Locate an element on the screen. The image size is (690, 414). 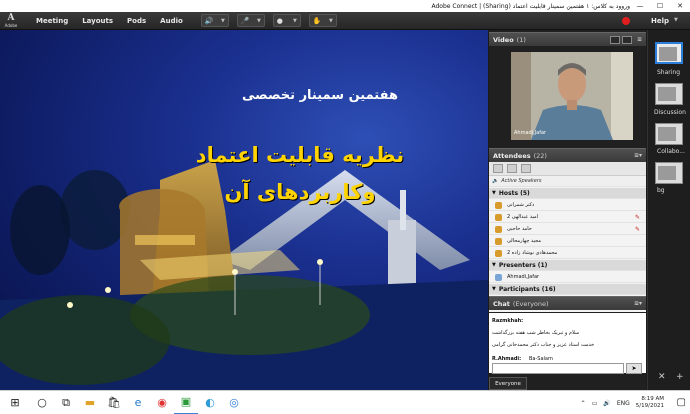
raise-hand-button: ✋ ▼ is located at coordinates (322, 20).